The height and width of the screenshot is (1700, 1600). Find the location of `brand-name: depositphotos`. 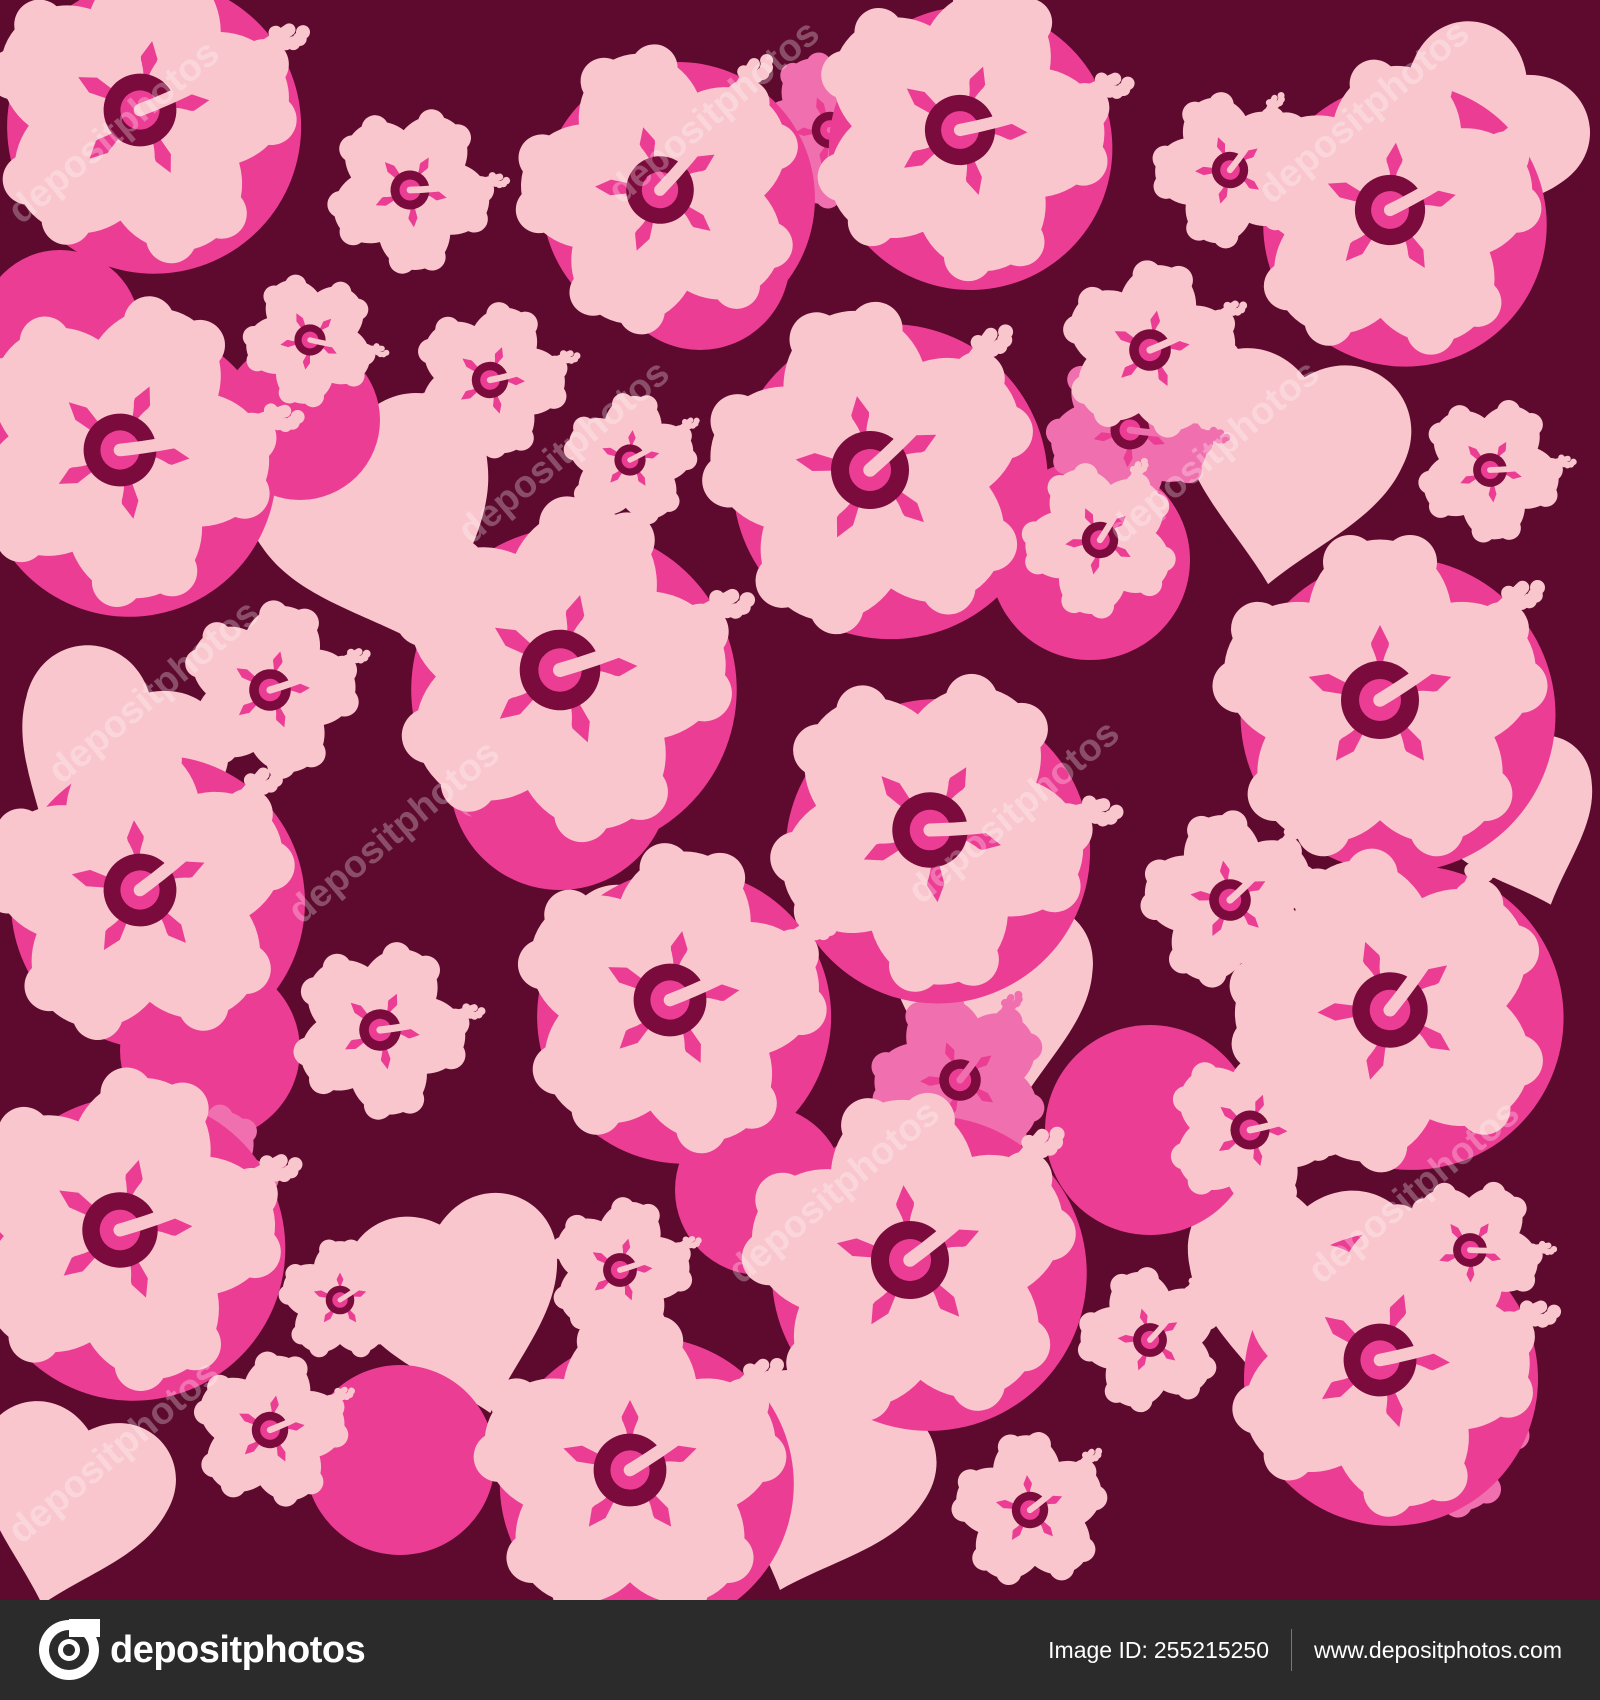

brand-name: depositphotos is located at coordinates (238, 1649).